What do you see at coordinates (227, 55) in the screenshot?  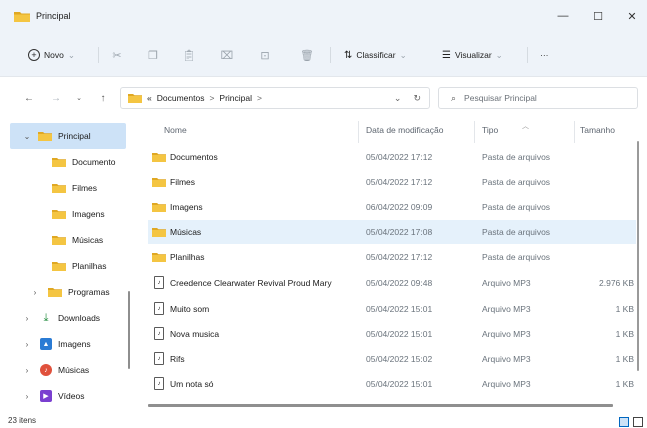 I see `rename-icon: ⌧` at bounding box center [227, 55].